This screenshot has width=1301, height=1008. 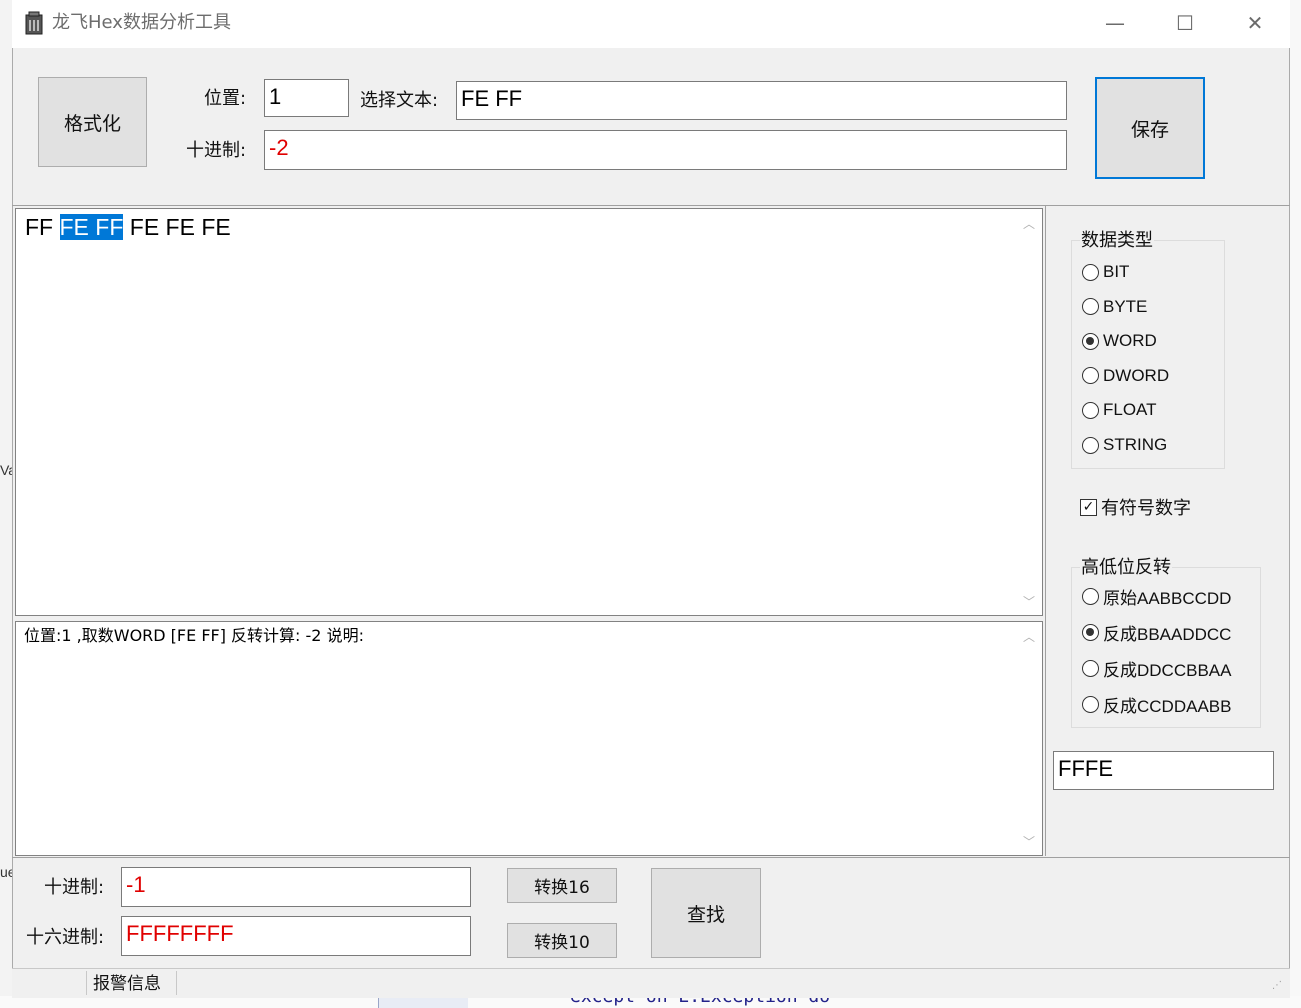 What do you see at coordinates (1130, 341) in the screenshot?
I see `data-type-option-label: WORD` at bounding box center [1130, 341].